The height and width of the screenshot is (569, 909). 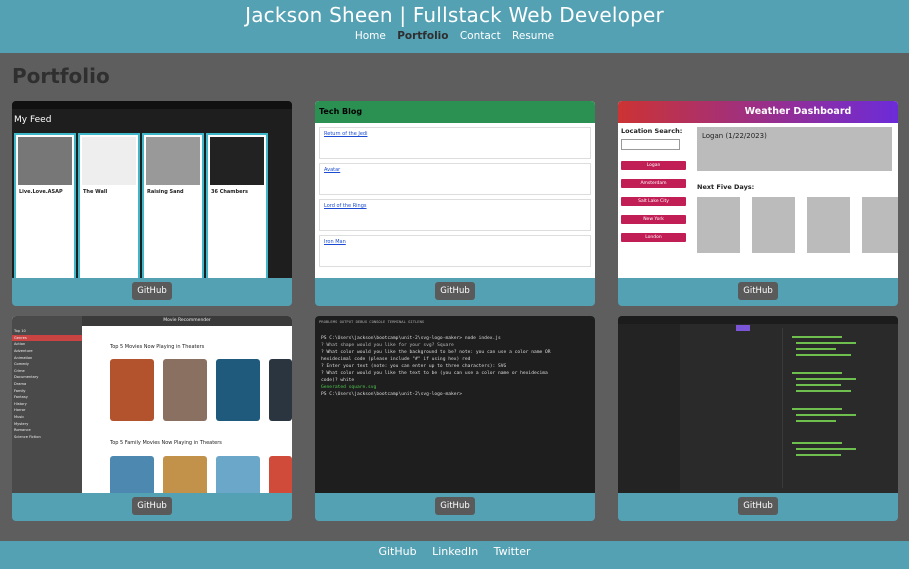 I want to click on section-title: Top 5 Movies Now Playing in Theaters, so click(x=157, y=347).